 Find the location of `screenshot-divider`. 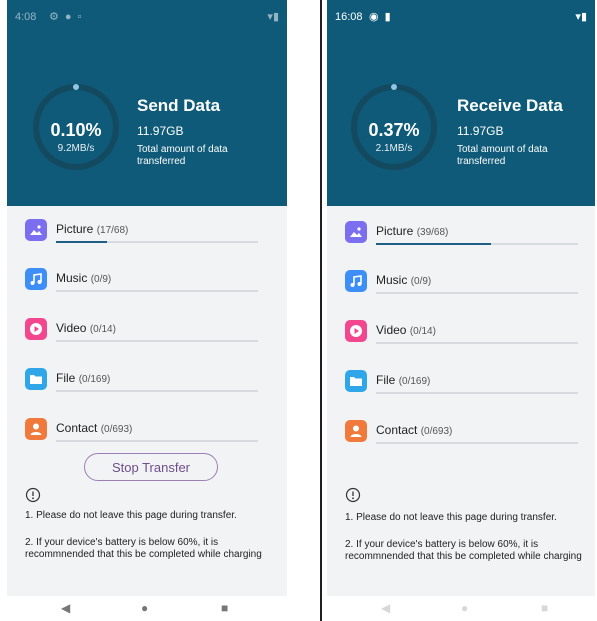

screenshot-divider is located at coordinates (321, 310).